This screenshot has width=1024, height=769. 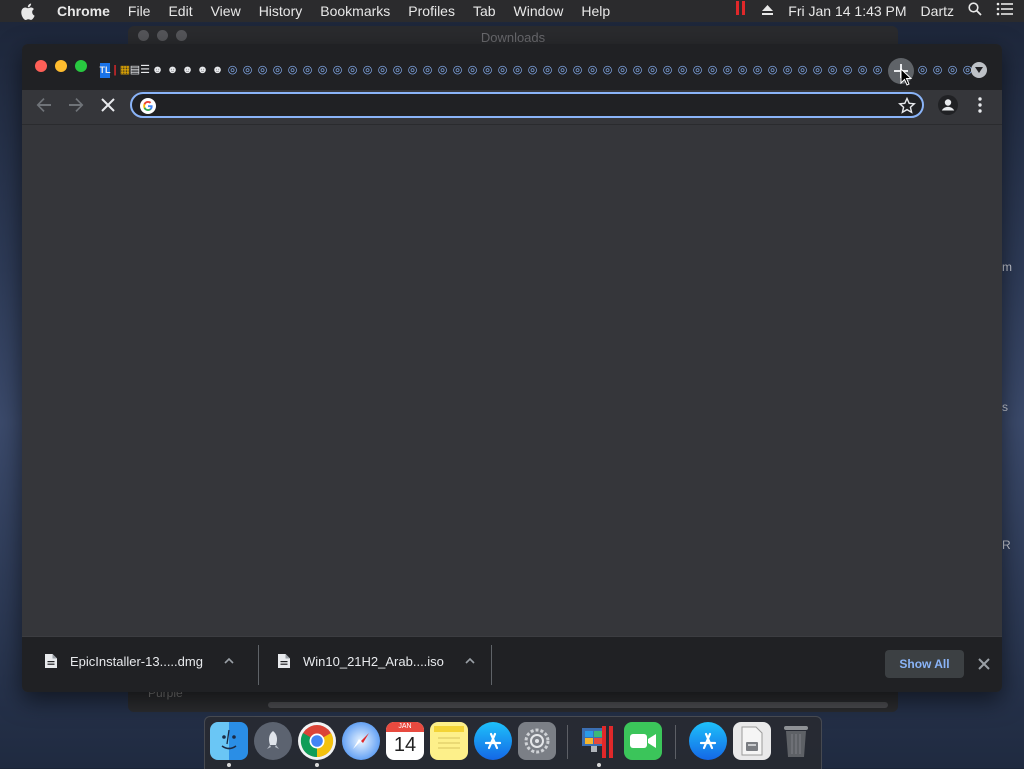 I want to click on trash-icon, so click(x=796, y=741).